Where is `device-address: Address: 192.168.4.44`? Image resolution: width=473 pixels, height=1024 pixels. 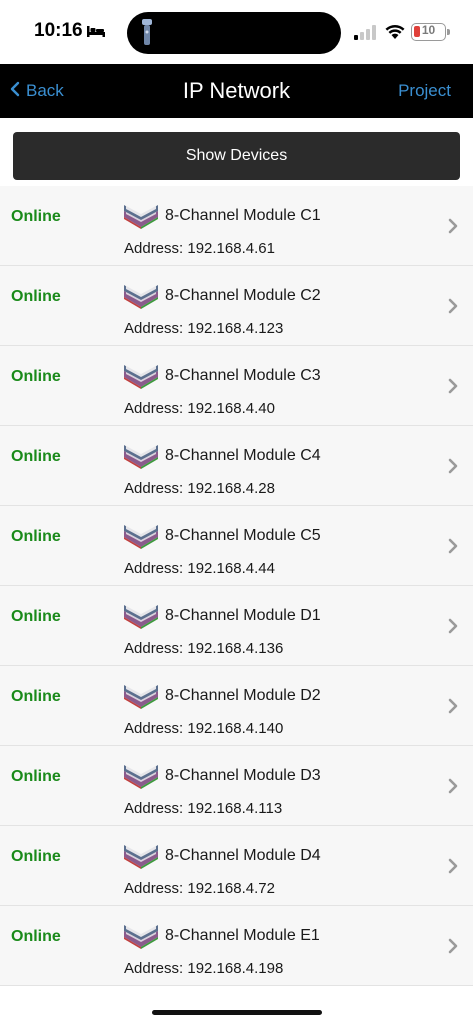 device-address: Address: 192.168.4.44 is located at coordinates (199, 568).